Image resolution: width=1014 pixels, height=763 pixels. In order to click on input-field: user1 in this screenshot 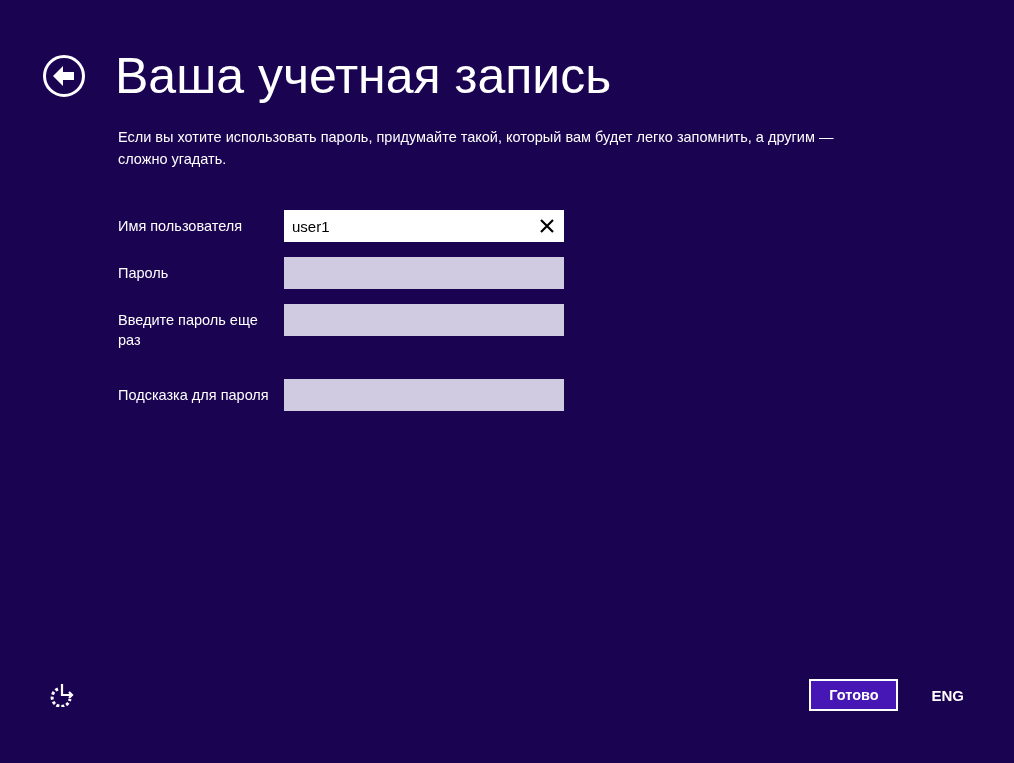, I will do `click(424, 226)`.